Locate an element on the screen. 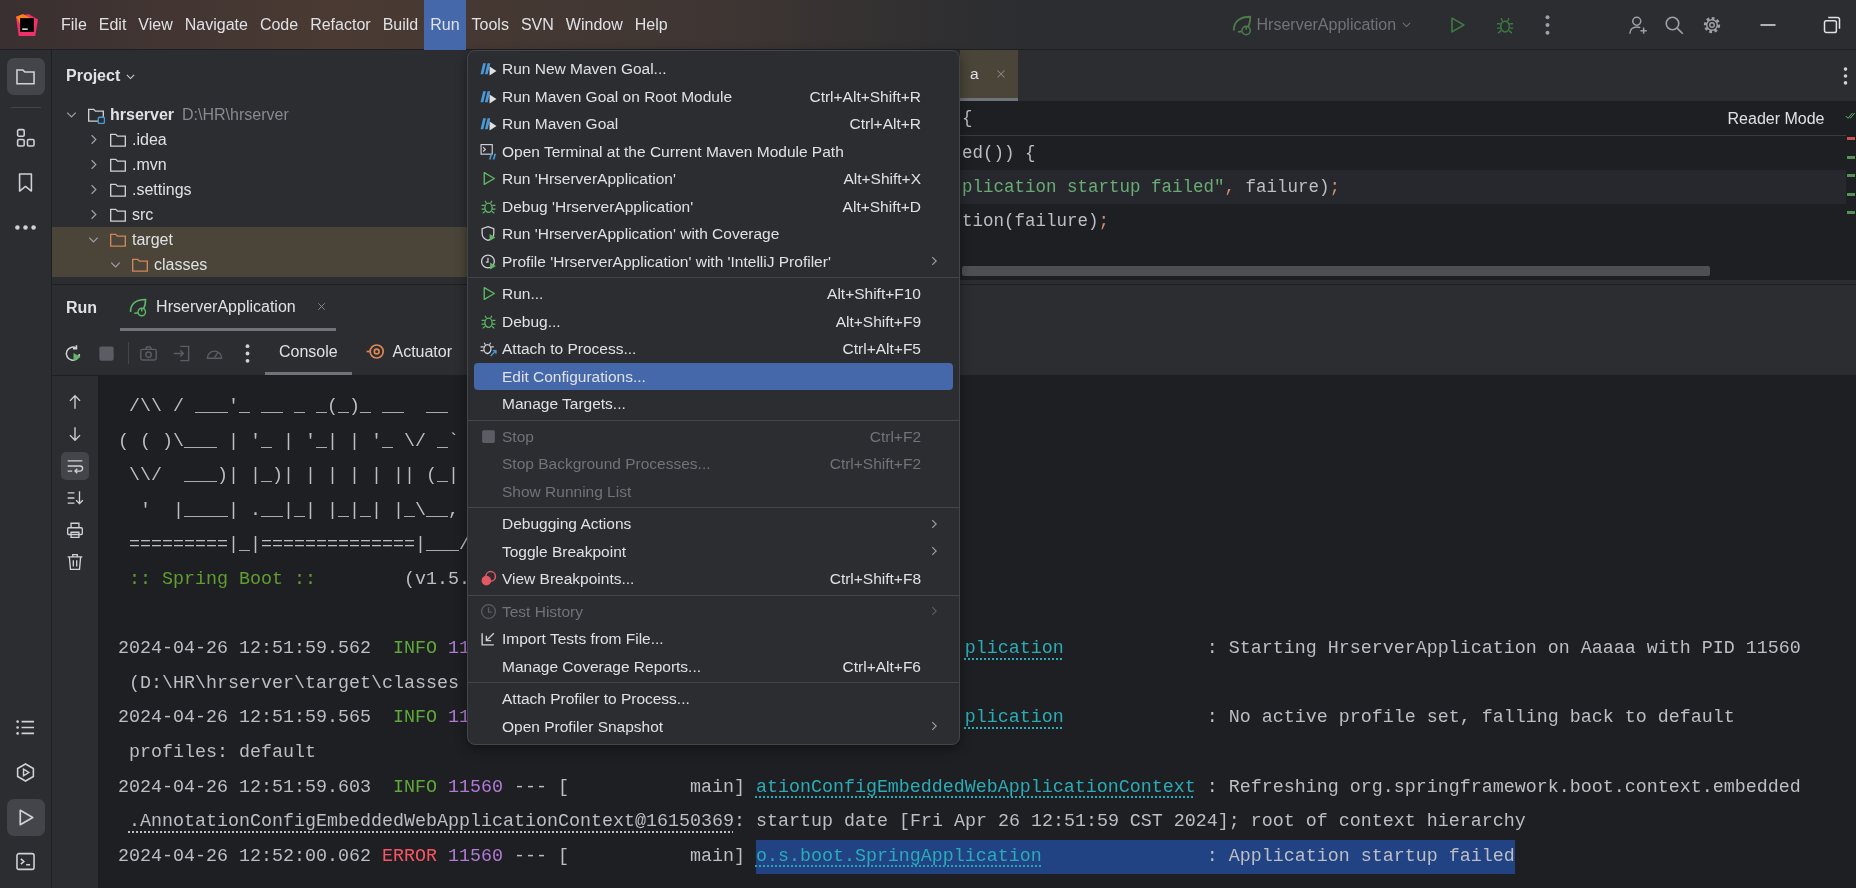 This screenshot has width=1856, height=888. menu-item: View Breakpoints... Ctrl+Shift+F8 is located at coordinates (713, 579).